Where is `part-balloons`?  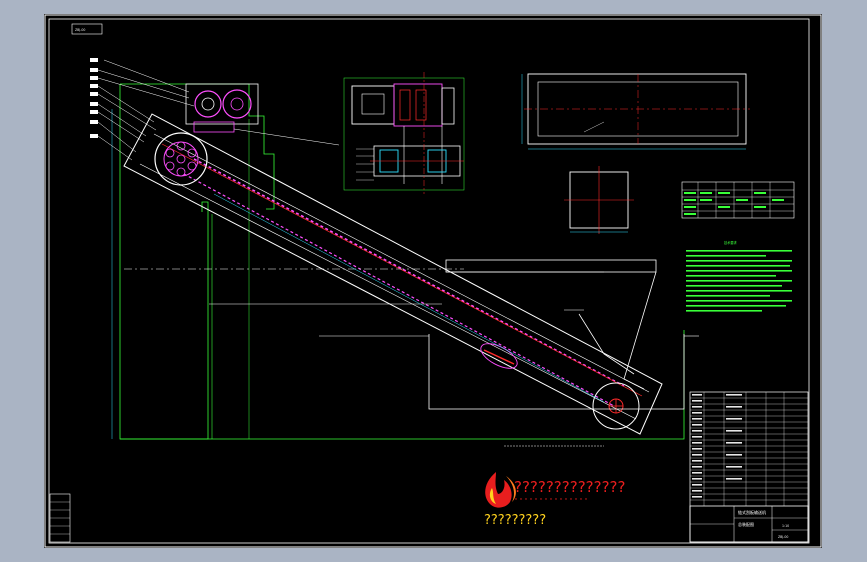 part-balloons is located at coordinates (94, 98).